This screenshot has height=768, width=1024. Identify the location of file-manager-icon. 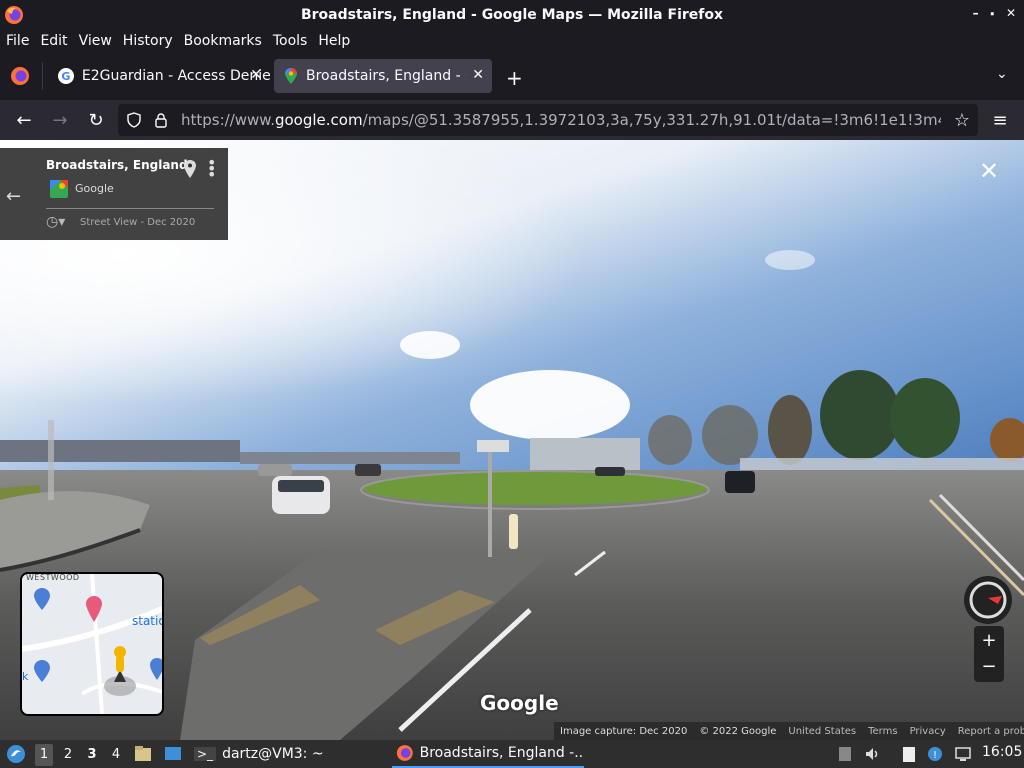
(143, 754).